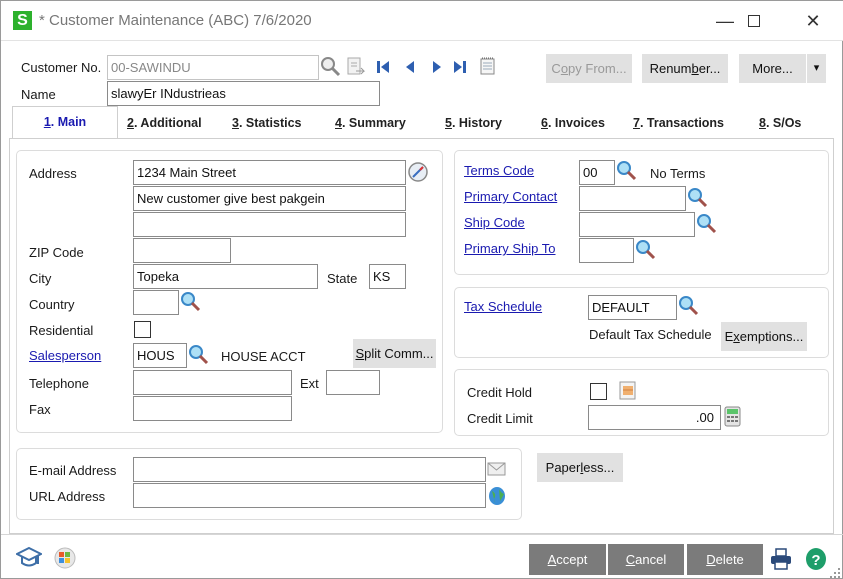 This screenshot has height=579, width=843. I want to click on tax-schedule-input: DEFAULT, so click(632, 307).